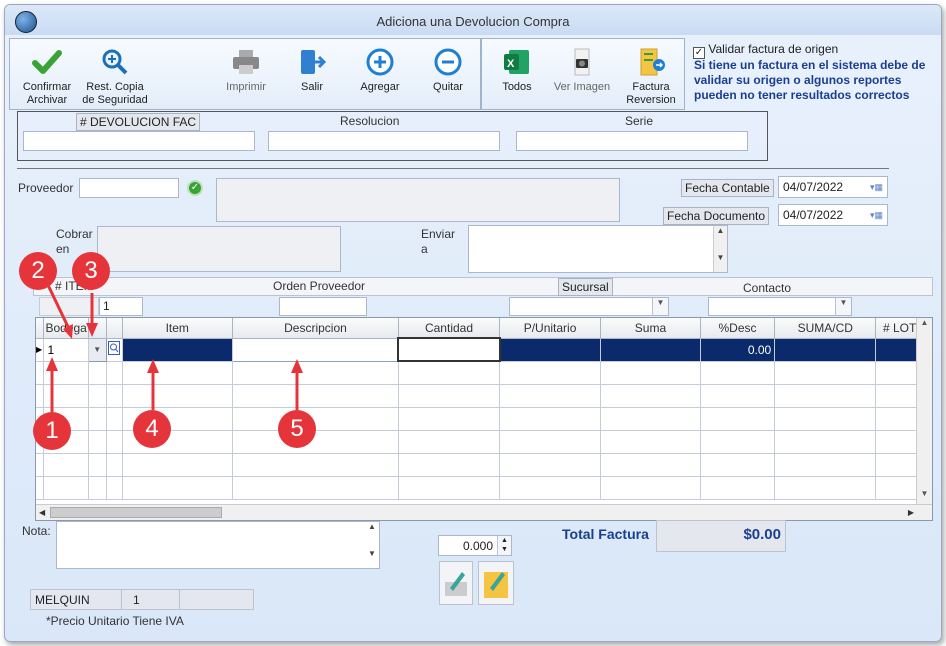 This screenshot has height=646, width=946. I want to click on sucursal-select: ▼, so click(589, 306).